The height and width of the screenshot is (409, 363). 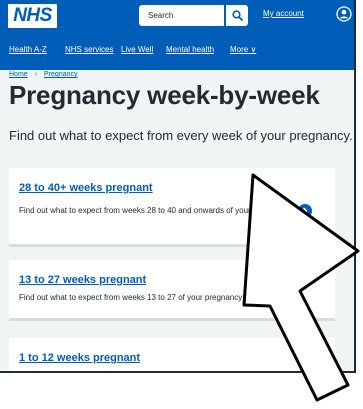 What do you see at coordinates (86, 188) in the screenshot?
I see `card-title-link: 28 to 40+ weeks pregnant` at bounding box center [86, 188].